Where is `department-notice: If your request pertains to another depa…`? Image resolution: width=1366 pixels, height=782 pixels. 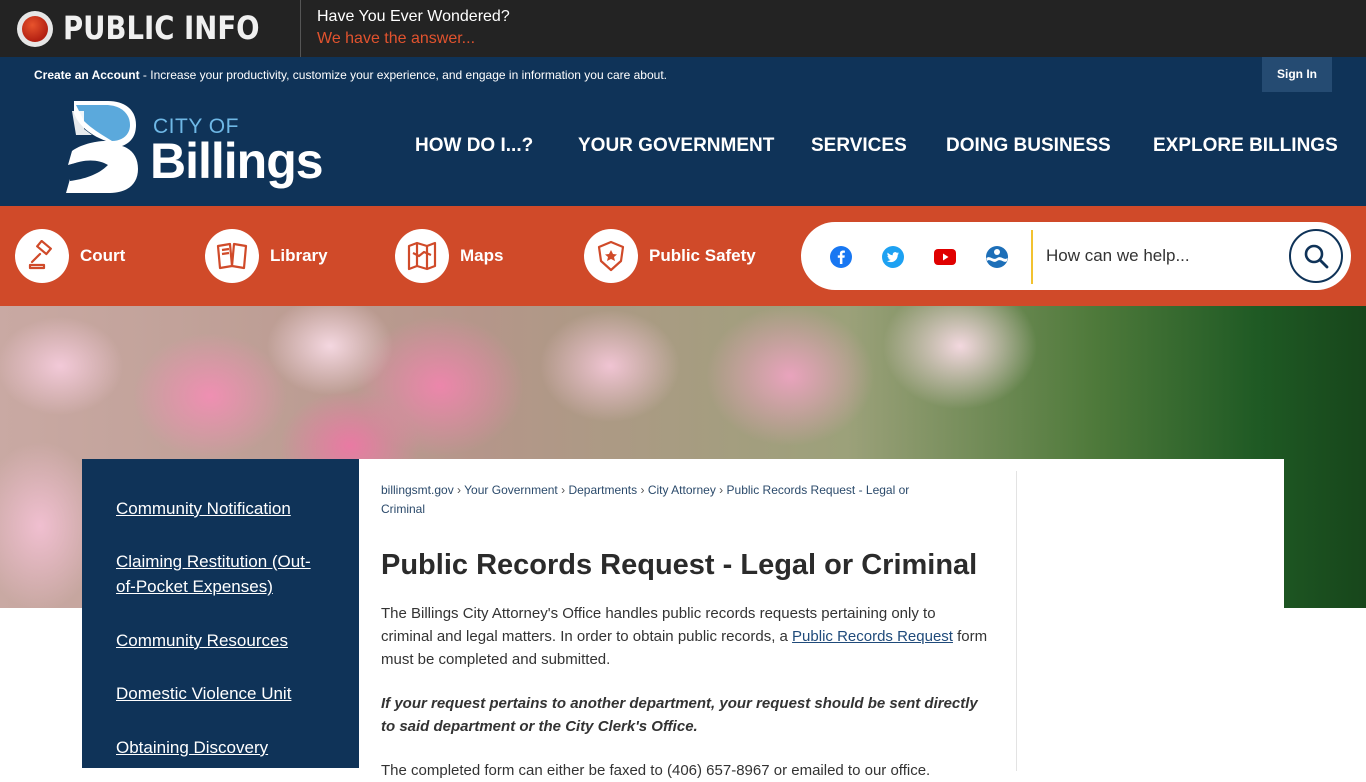 department-notice: If your request pertains to another depa… is located at coordinates (679, 715).